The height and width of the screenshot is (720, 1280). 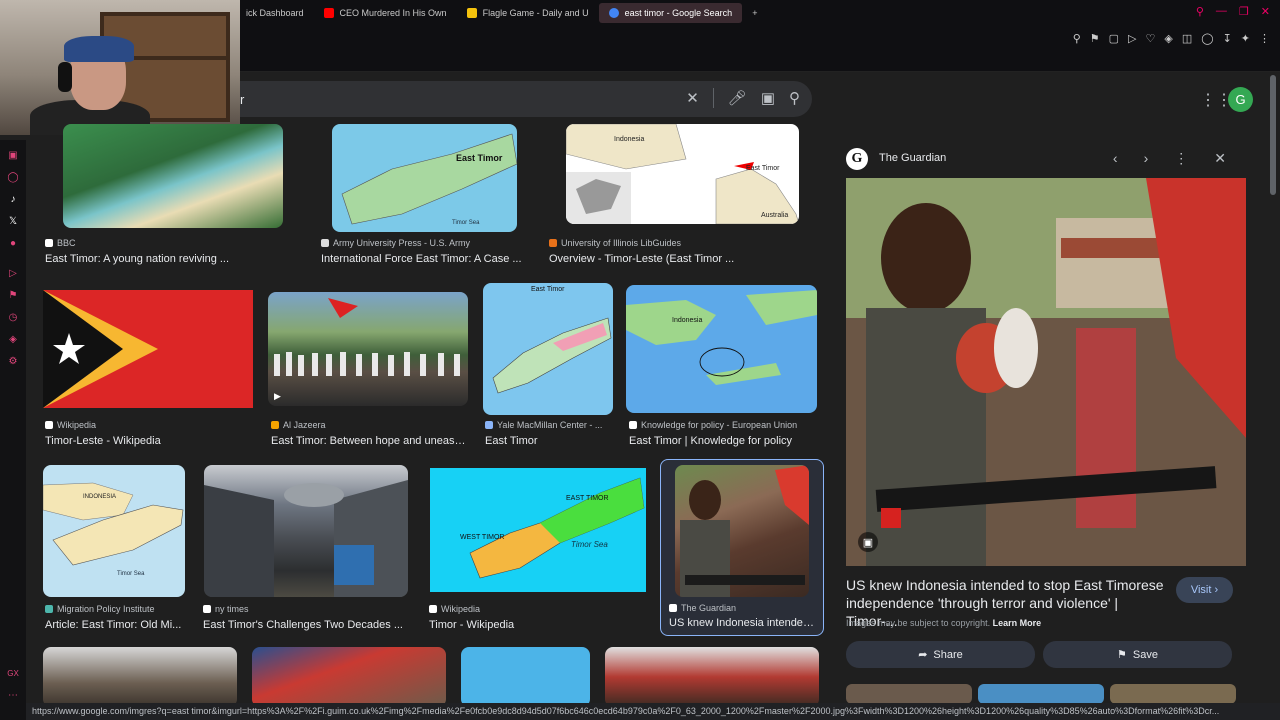 What do you see at coordinates (1227, 38) in the screenshot?
I see `download-icon: ↧` at bounding box center [1227, 38].